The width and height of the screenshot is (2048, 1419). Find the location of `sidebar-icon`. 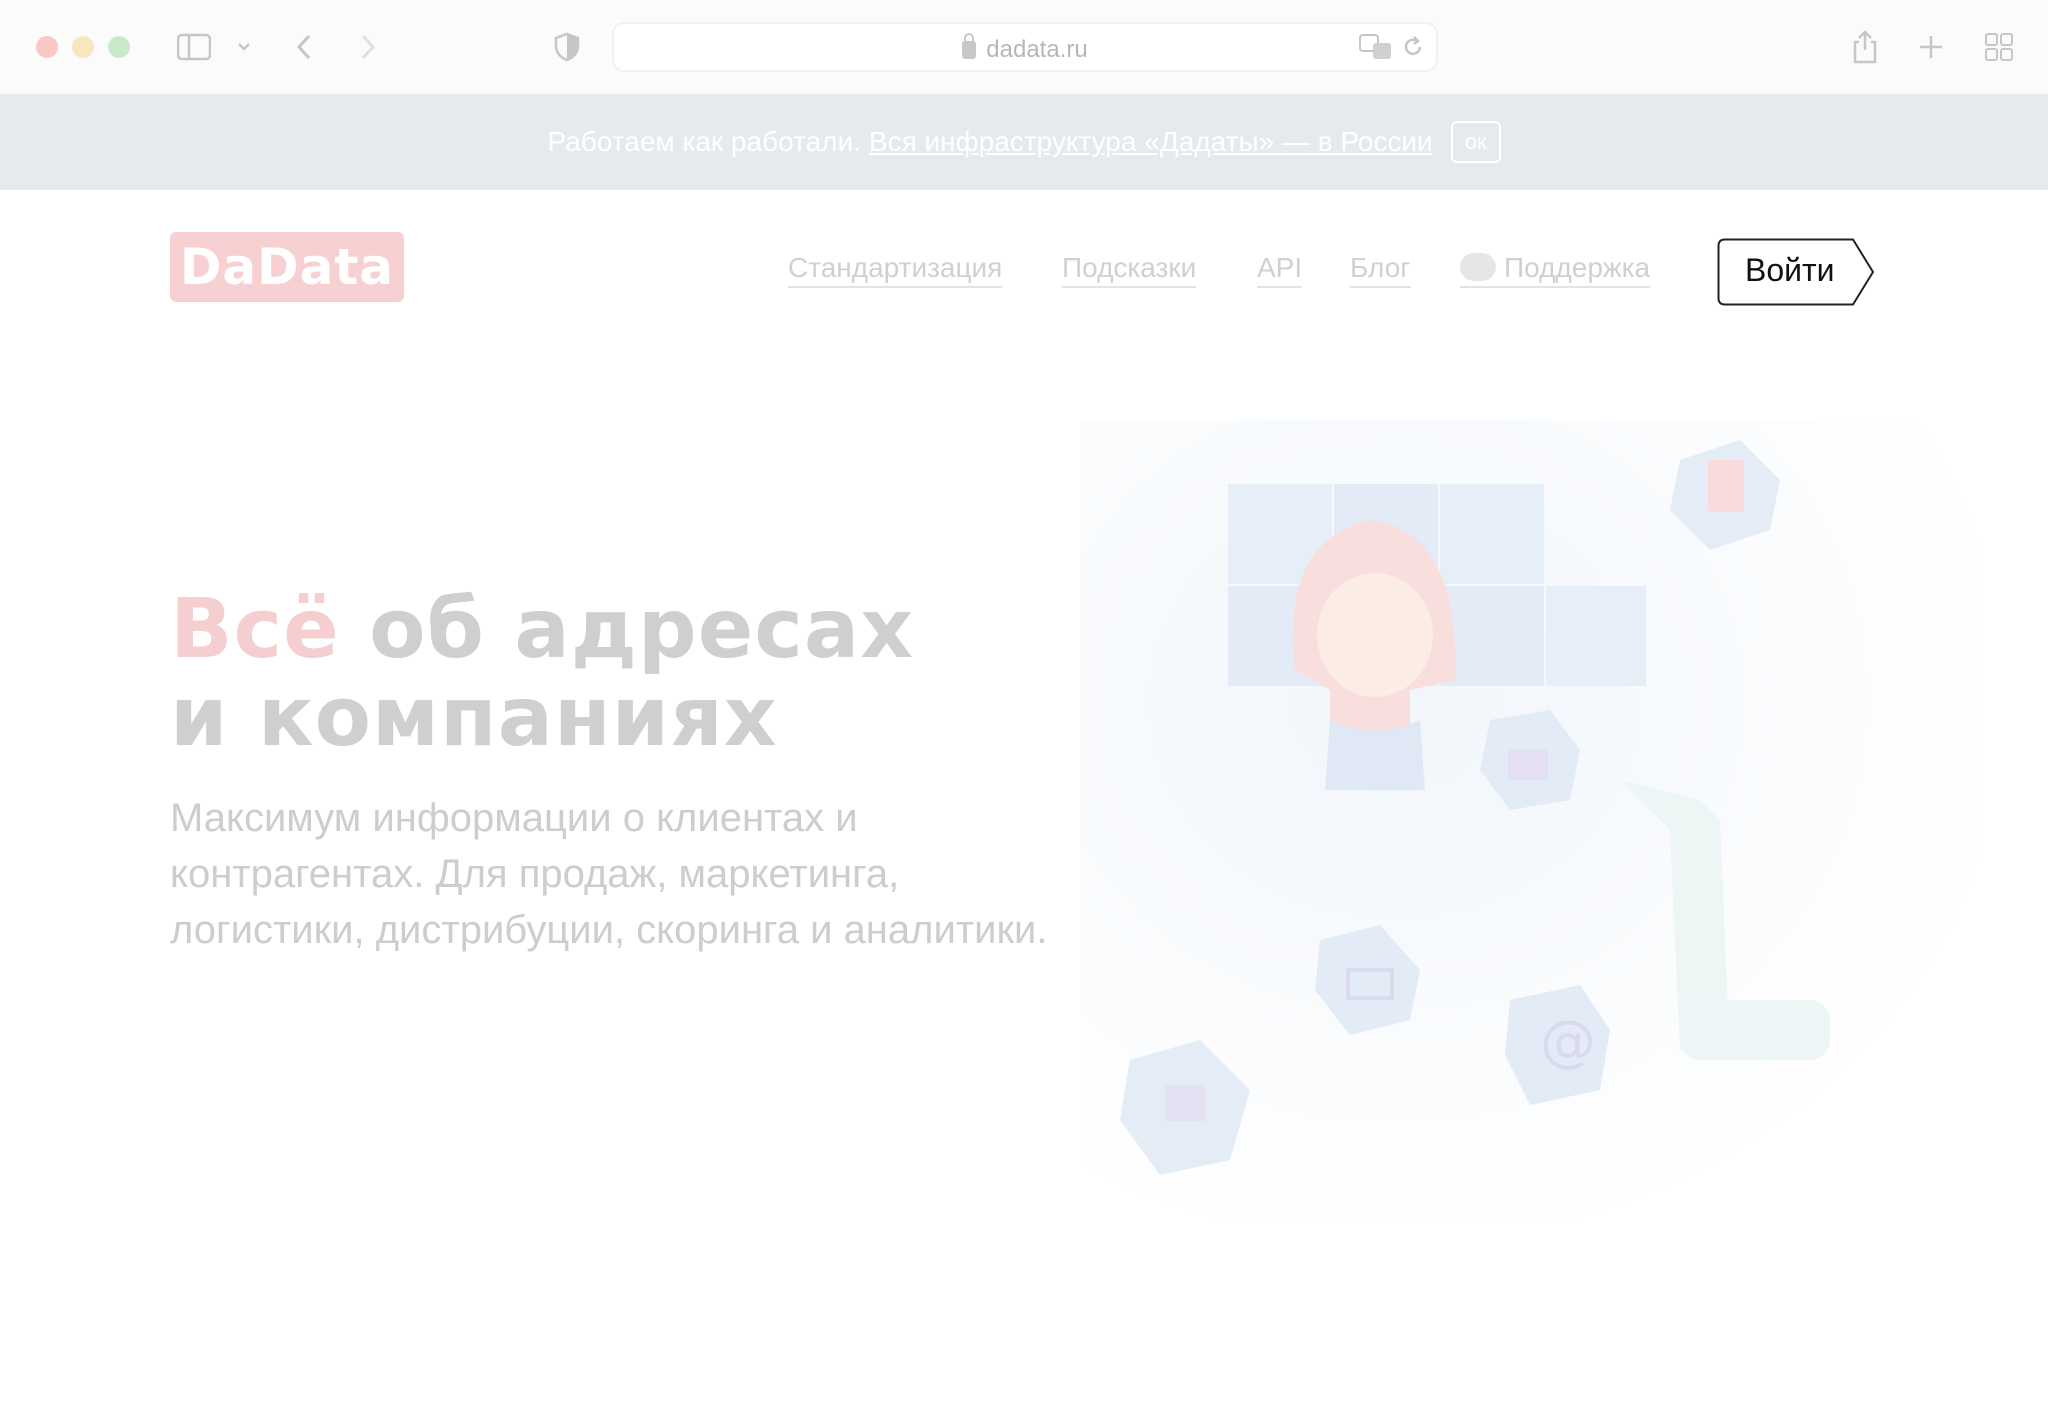

sidebar-icon is located at coordinates (194, 47).